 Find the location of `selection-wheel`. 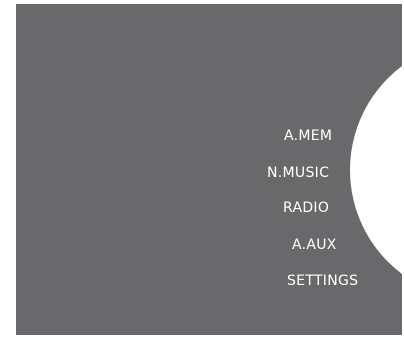

selection-wheel is located at coordinates (376, 170).